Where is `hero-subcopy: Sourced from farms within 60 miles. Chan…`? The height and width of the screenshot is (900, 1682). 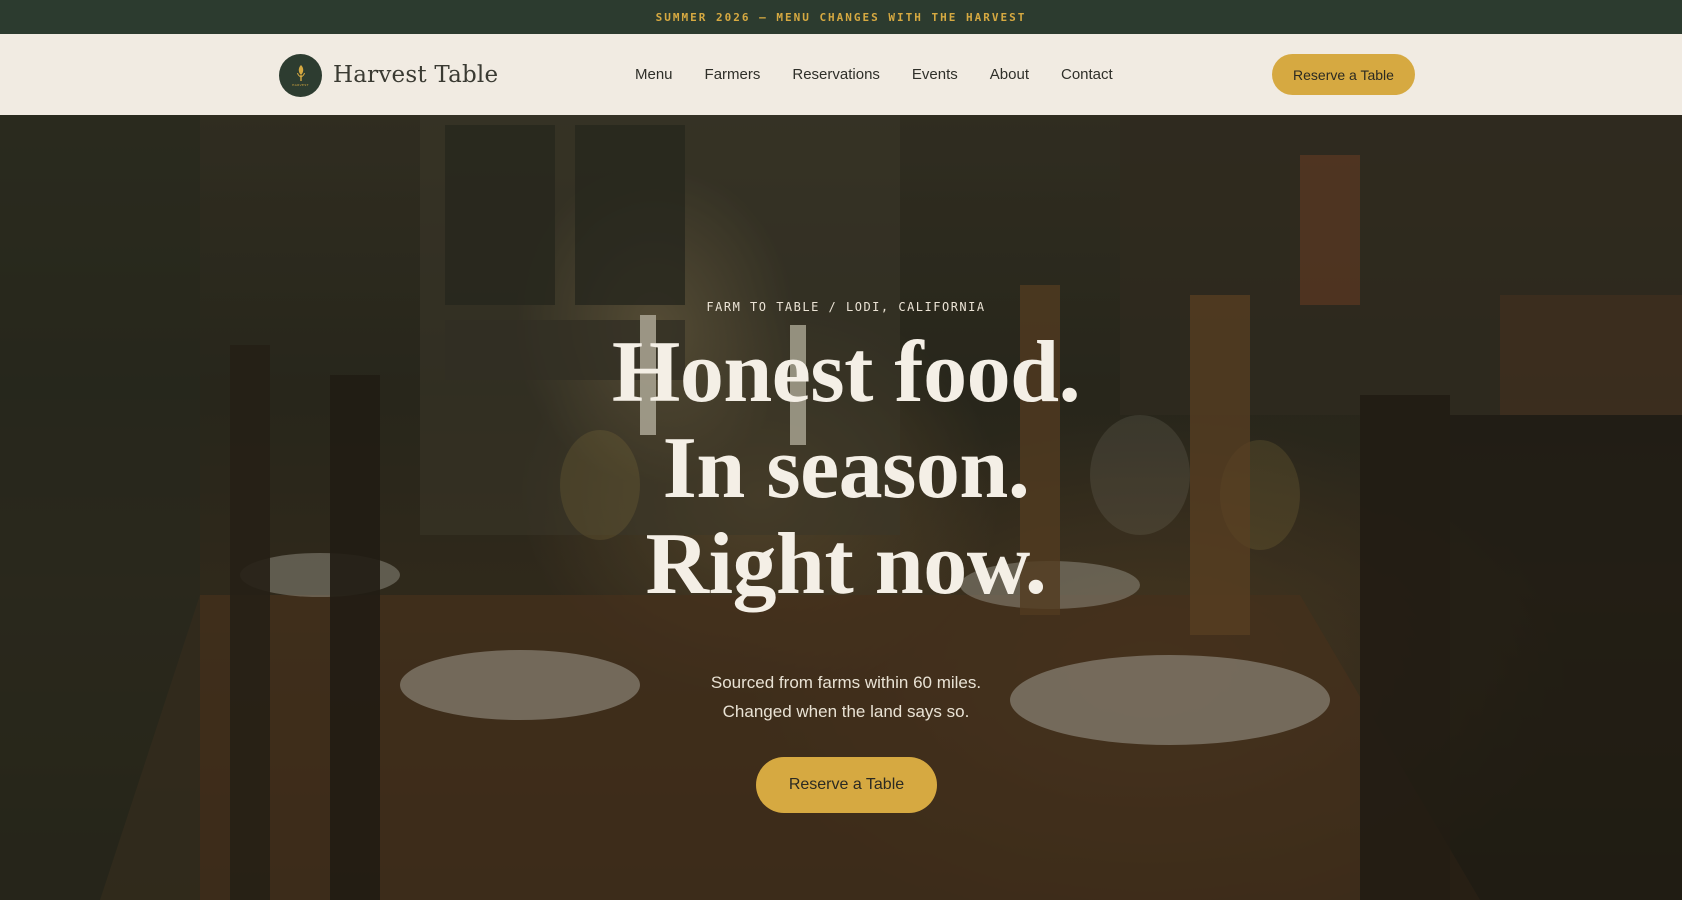
hero-subcopy: Sourced from farms within 60 miles. Chan… is located at coordinates (841, 697).